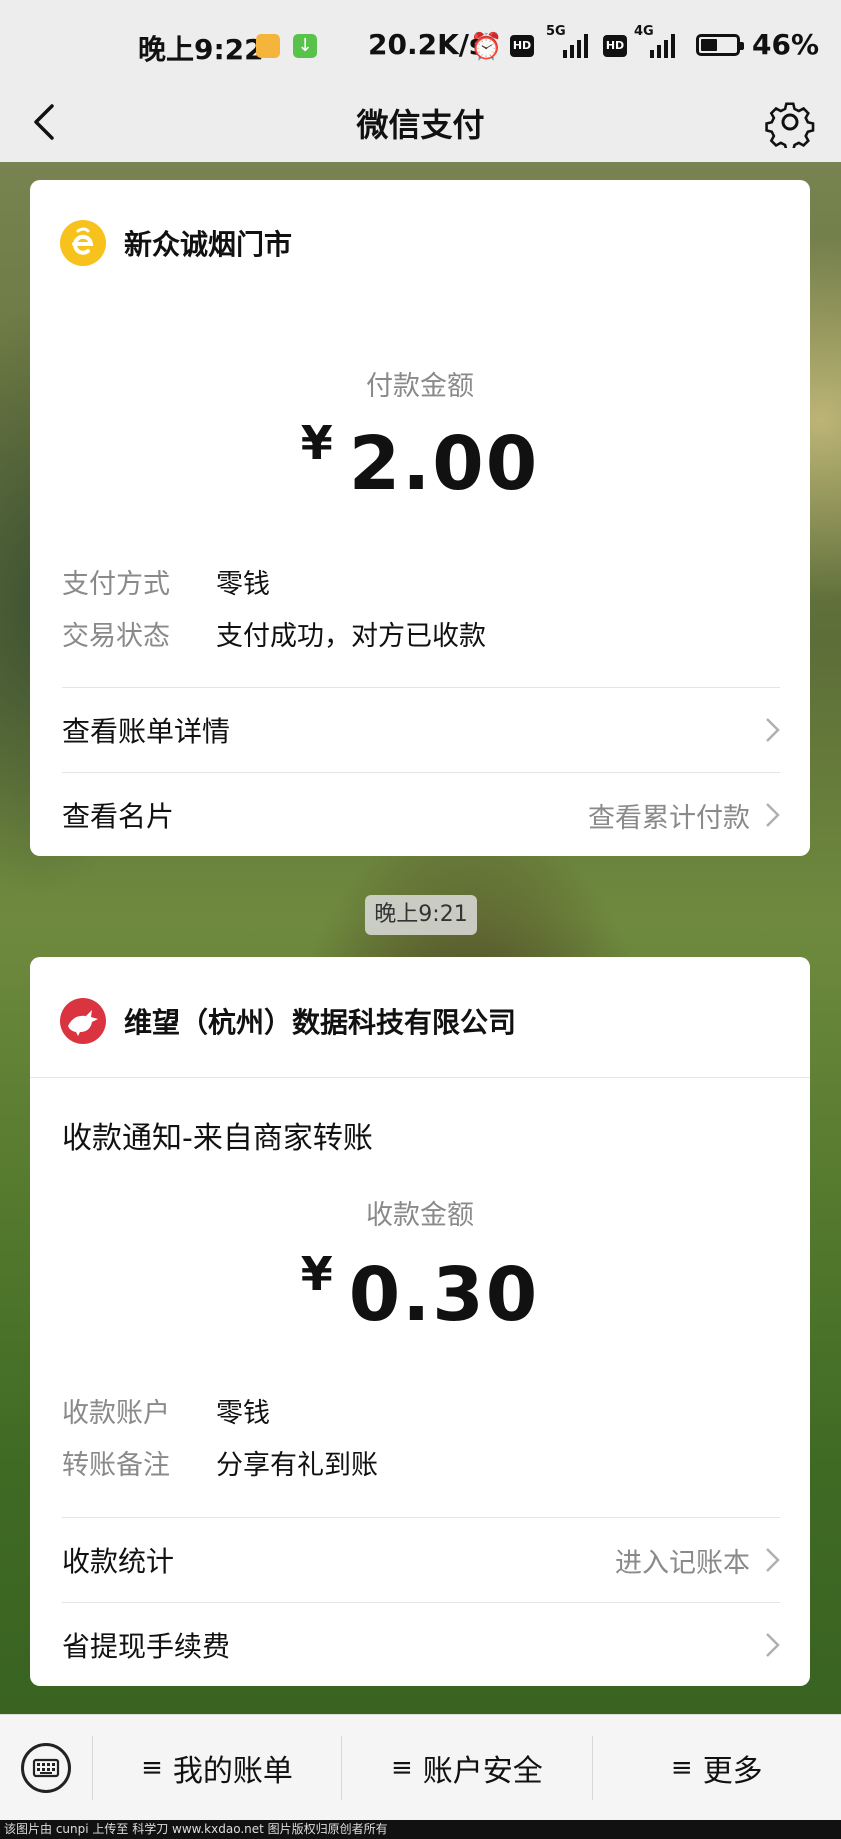  Describe the element at coordinates (232, 1771) in the screenshot. I see `menu-label: 我的账单` at that location.